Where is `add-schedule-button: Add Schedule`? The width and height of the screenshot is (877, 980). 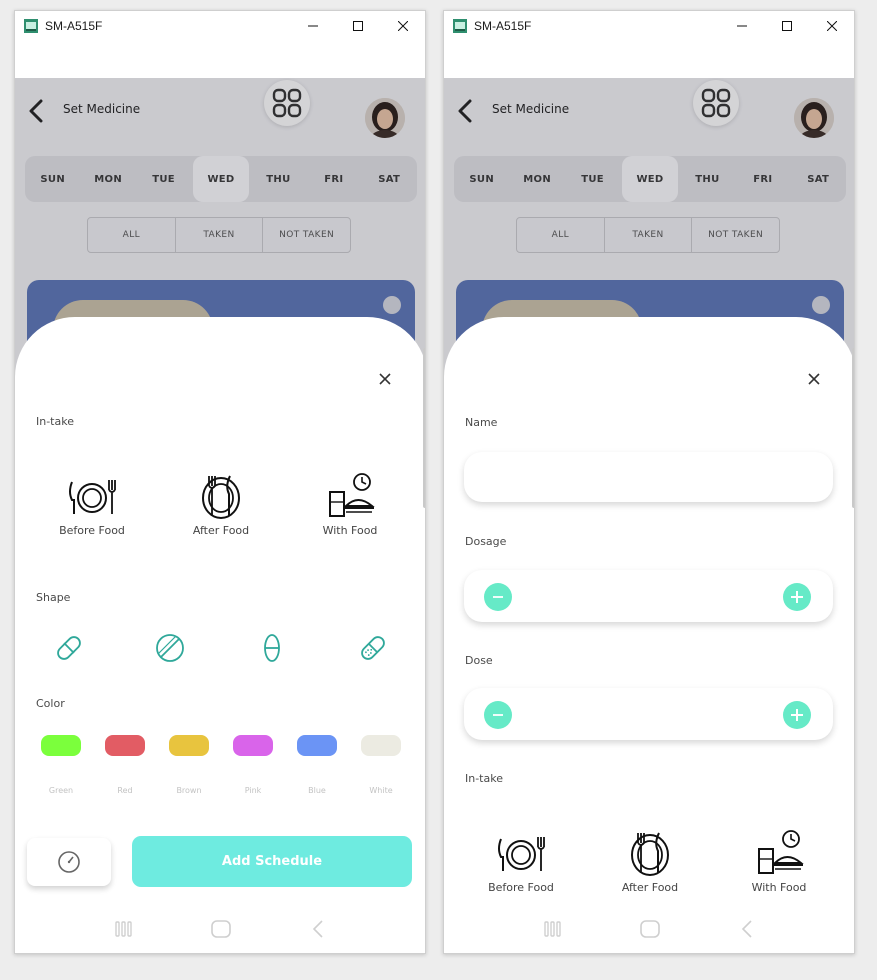 add-schedule-button: Add Schedule is located at coordinates (272, 861).